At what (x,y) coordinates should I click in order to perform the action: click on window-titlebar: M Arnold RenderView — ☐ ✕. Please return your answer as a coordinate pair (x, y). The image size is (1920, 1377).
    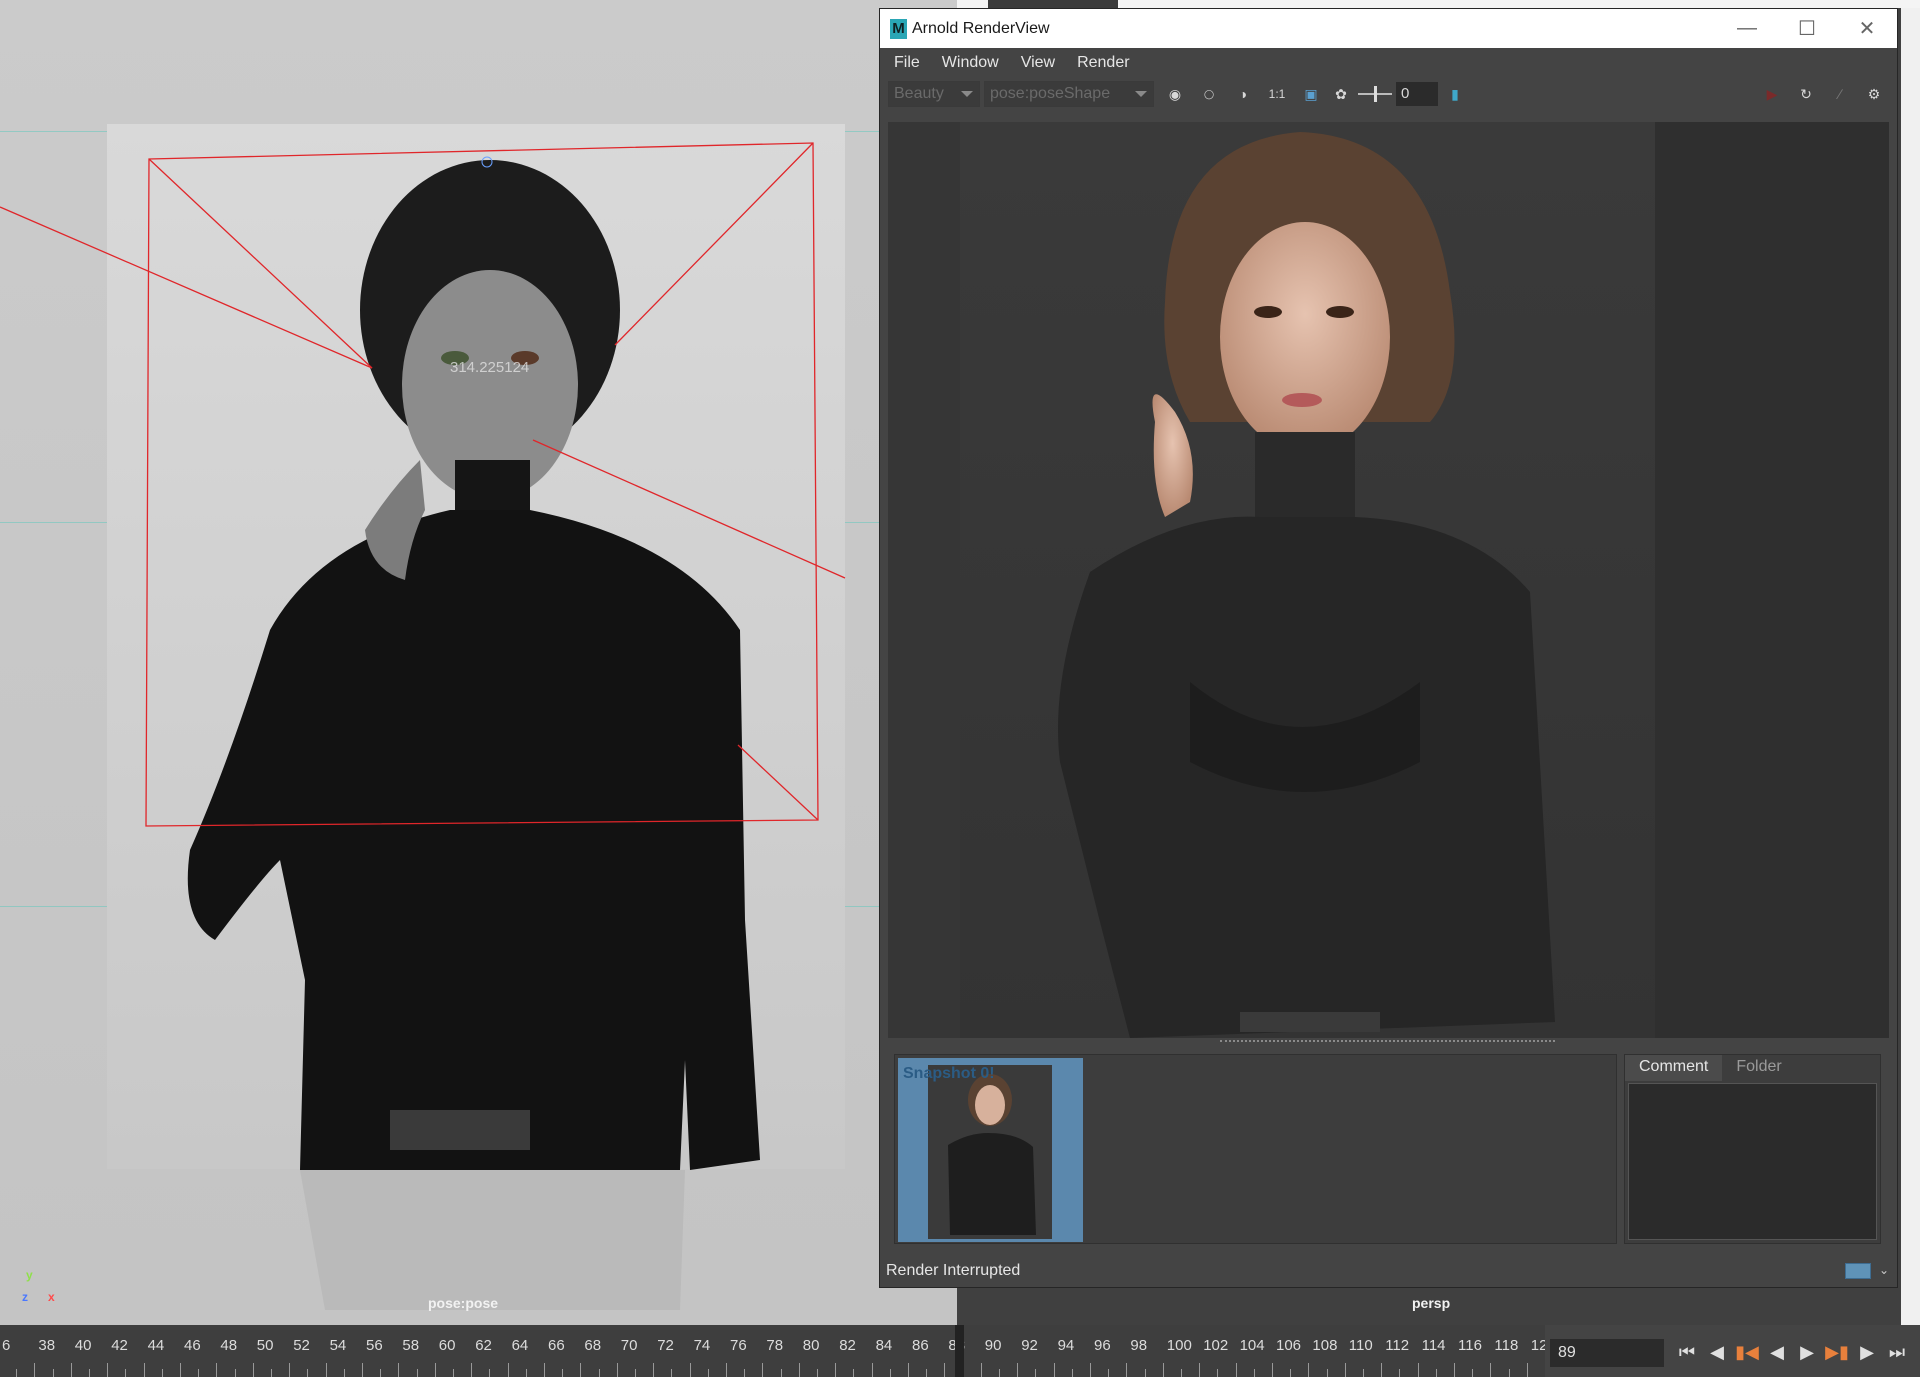
    Looking at the image, I should click on (1388, 28).